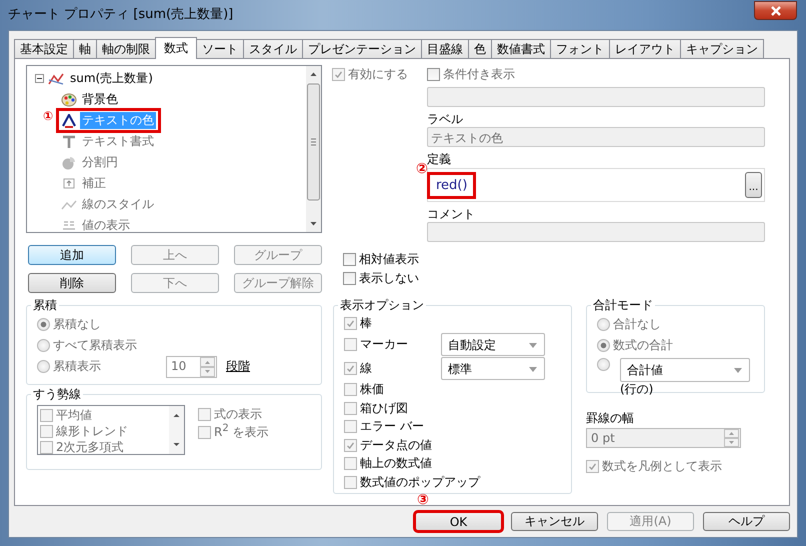 The height and width of the screenshot is (546, 806). Describe the element at coordinates (580, 48) in the screenshot. I see `tab: フォント` at that location.